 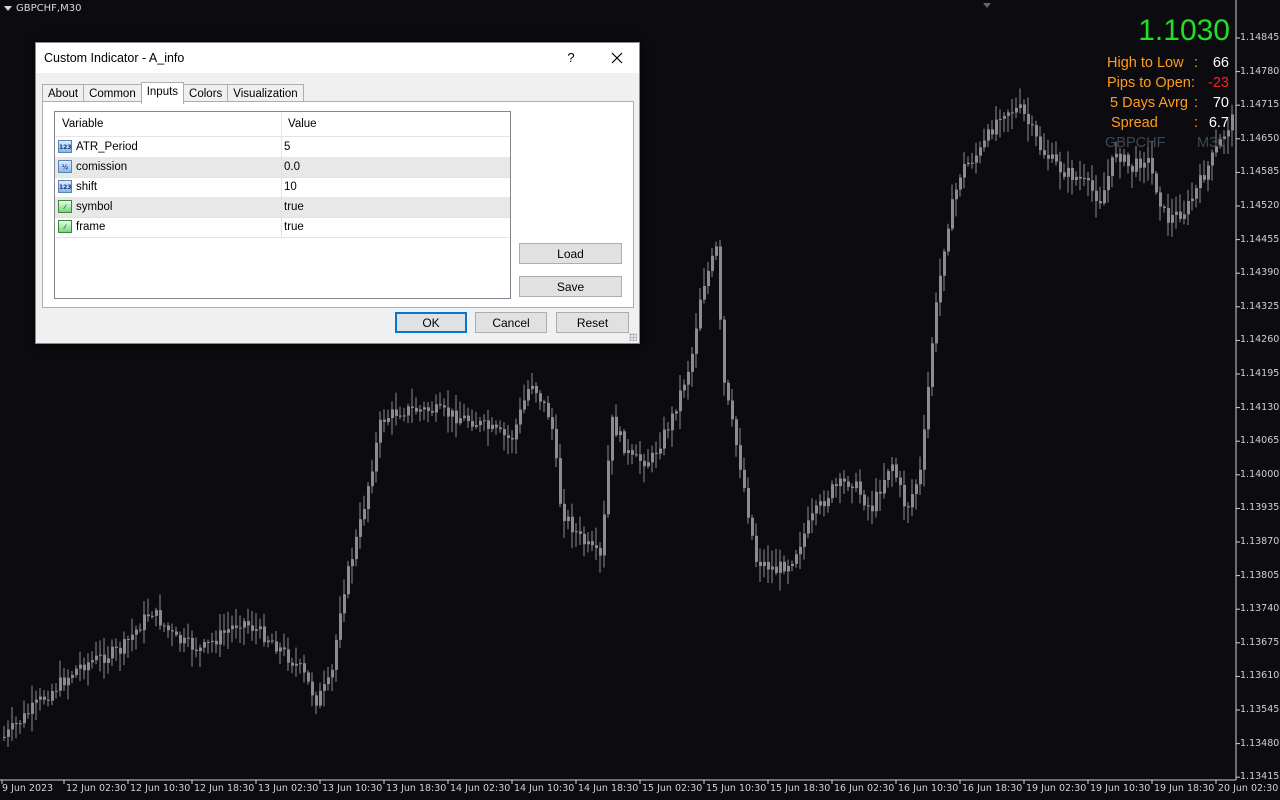 What do you see at coordinates (337, 58) in the screenshot?
I see `dialog-titlebar: Custom Indicator - A_info ?` at bounding box center [337, 58].